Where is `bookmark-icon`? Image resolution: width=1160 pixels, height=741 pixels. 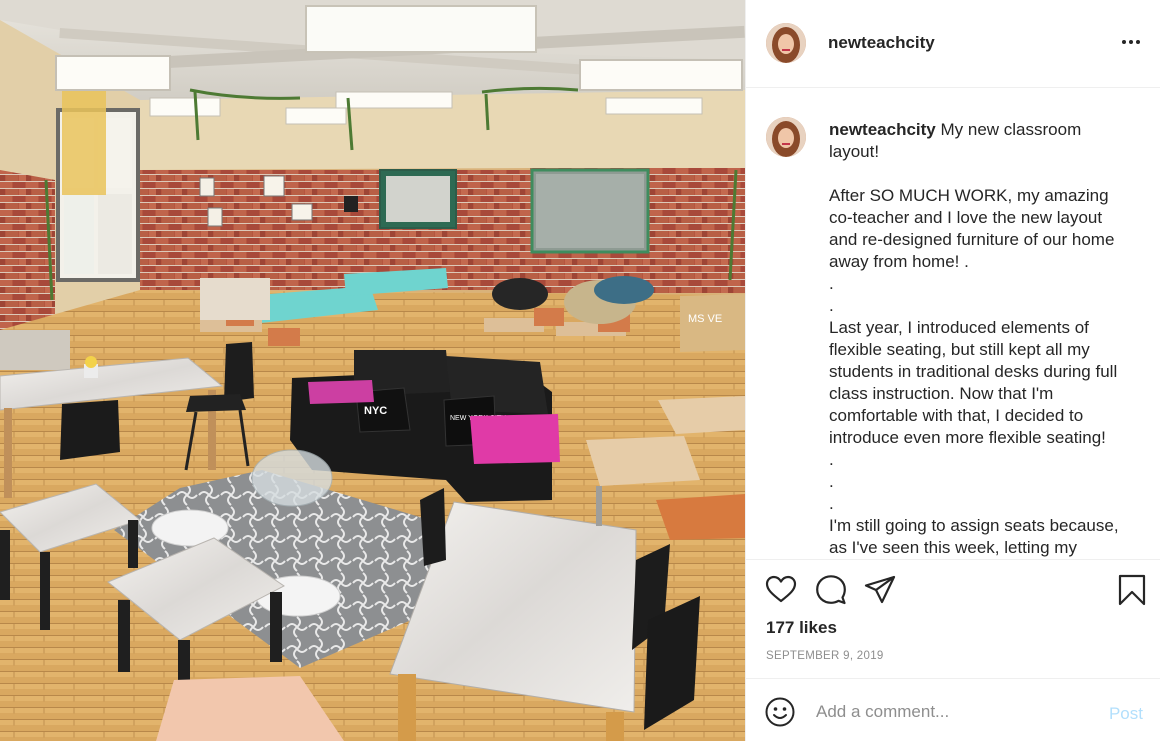
bookmark-icon is located at coordinates (1132, 590).